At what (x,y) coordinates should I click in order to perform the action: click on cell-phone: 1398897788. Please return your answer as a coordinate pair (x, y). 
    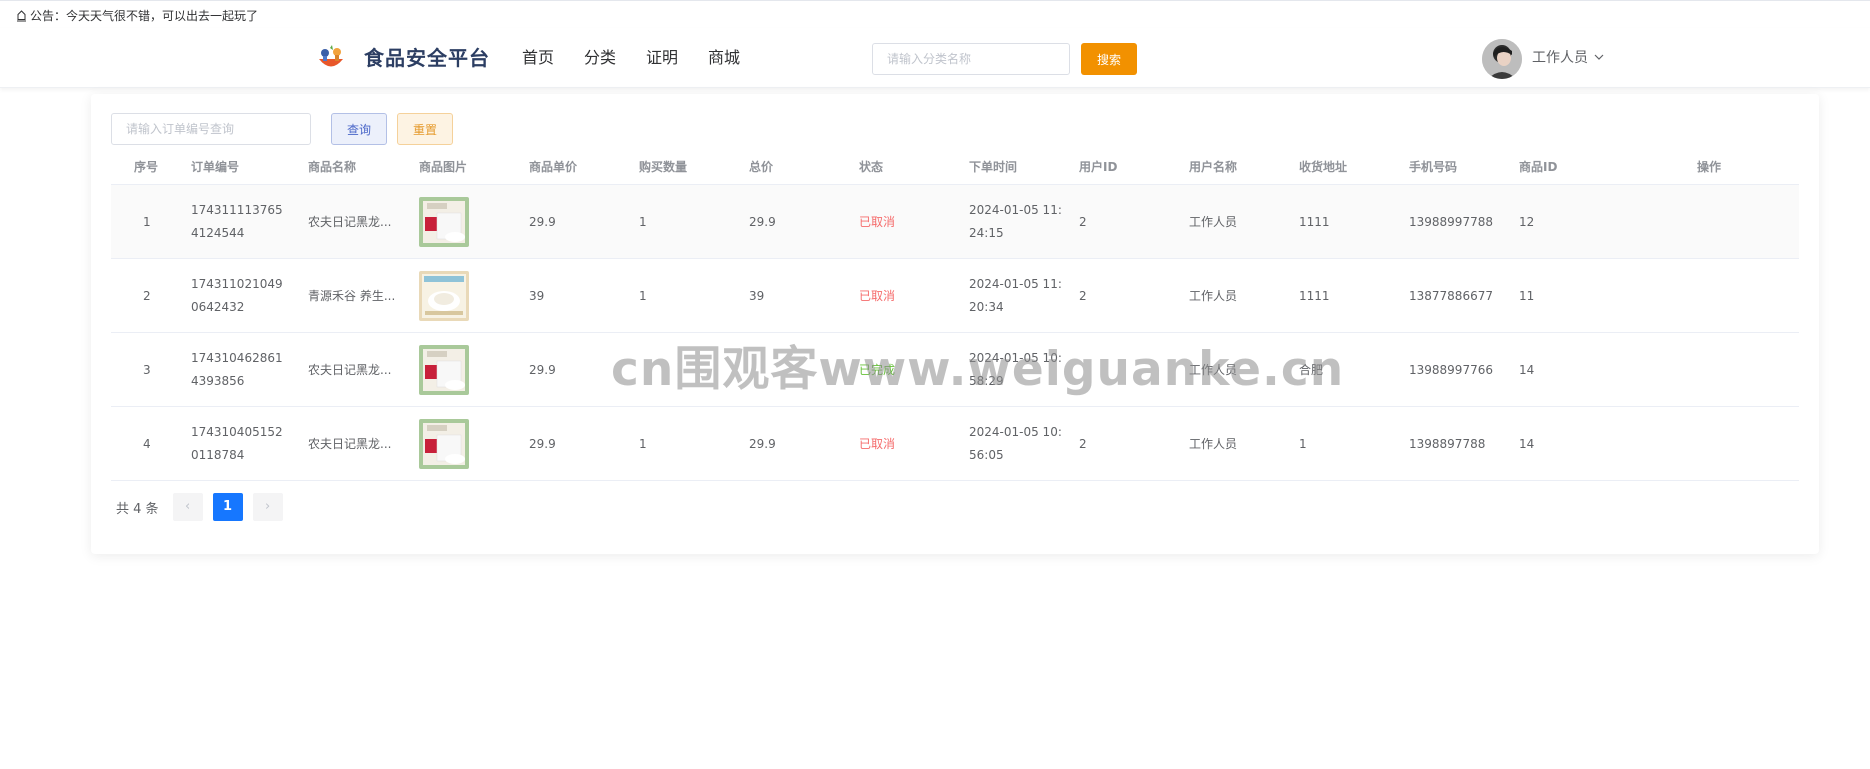
    Looking at the image, I should click on (1447, 443).